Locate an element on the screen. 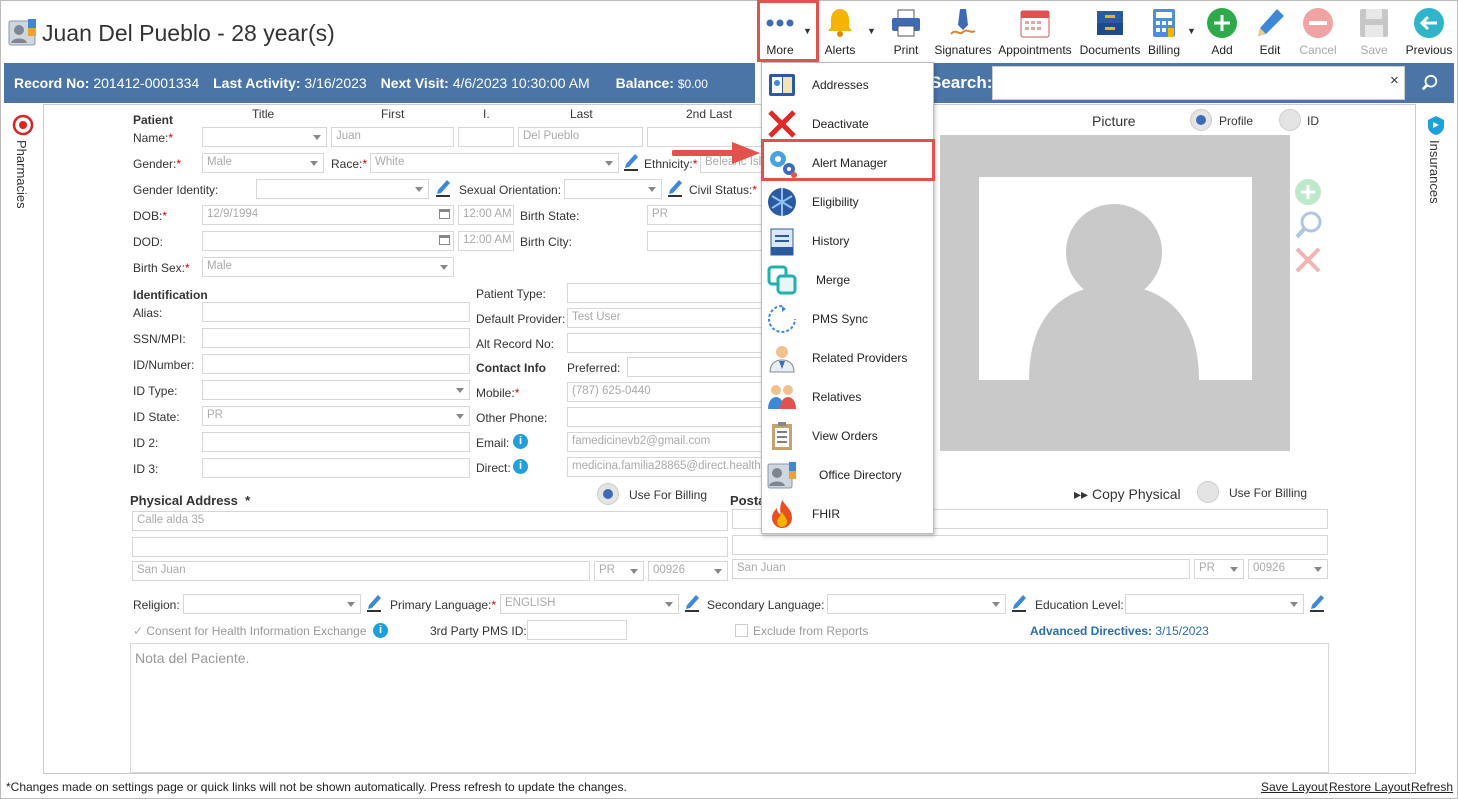  physical-line2-field is located at coordinates (430, 547).